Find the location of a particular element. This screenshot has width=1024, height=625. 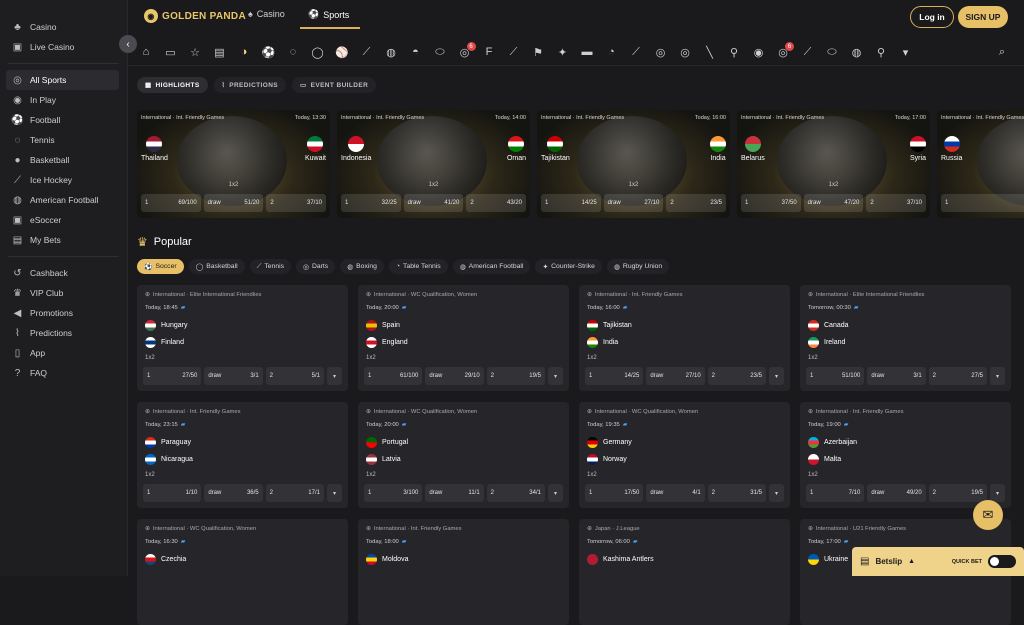

odd-home-button: 1 37/50 is located at coordinates (771, 203).